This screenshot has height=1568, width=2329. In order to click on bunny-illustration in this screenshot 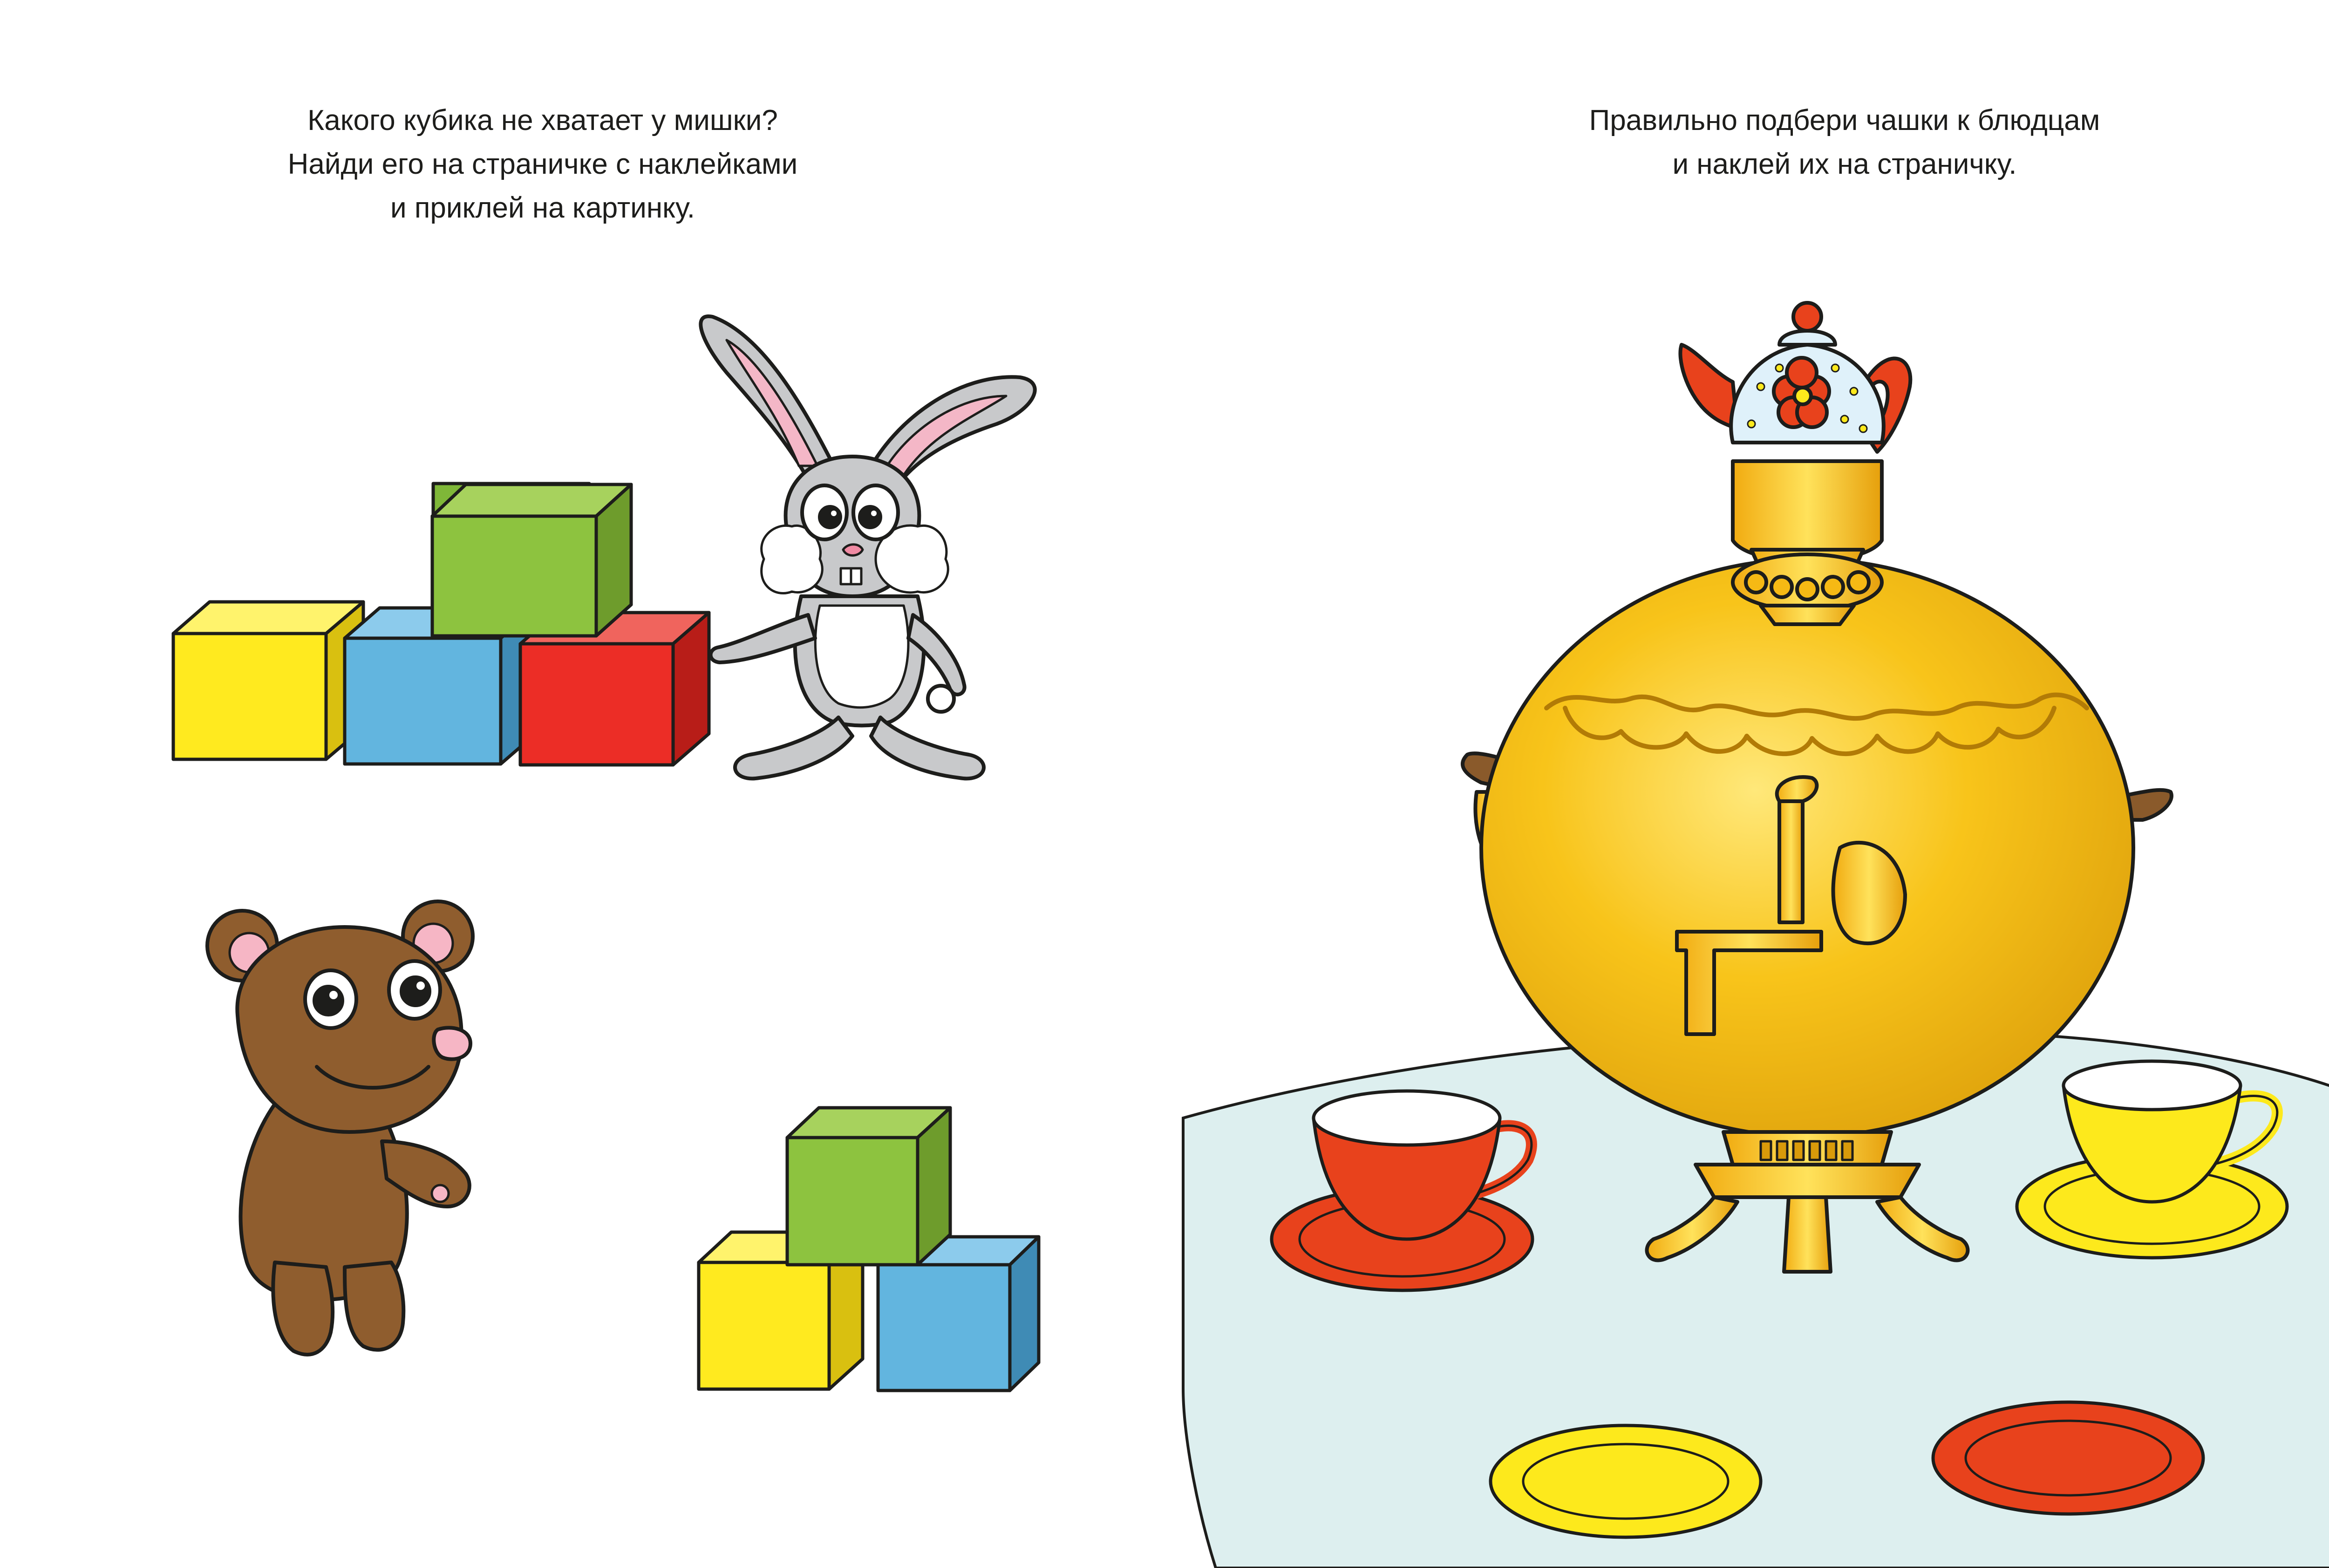, I will do `click(868, 547)`.